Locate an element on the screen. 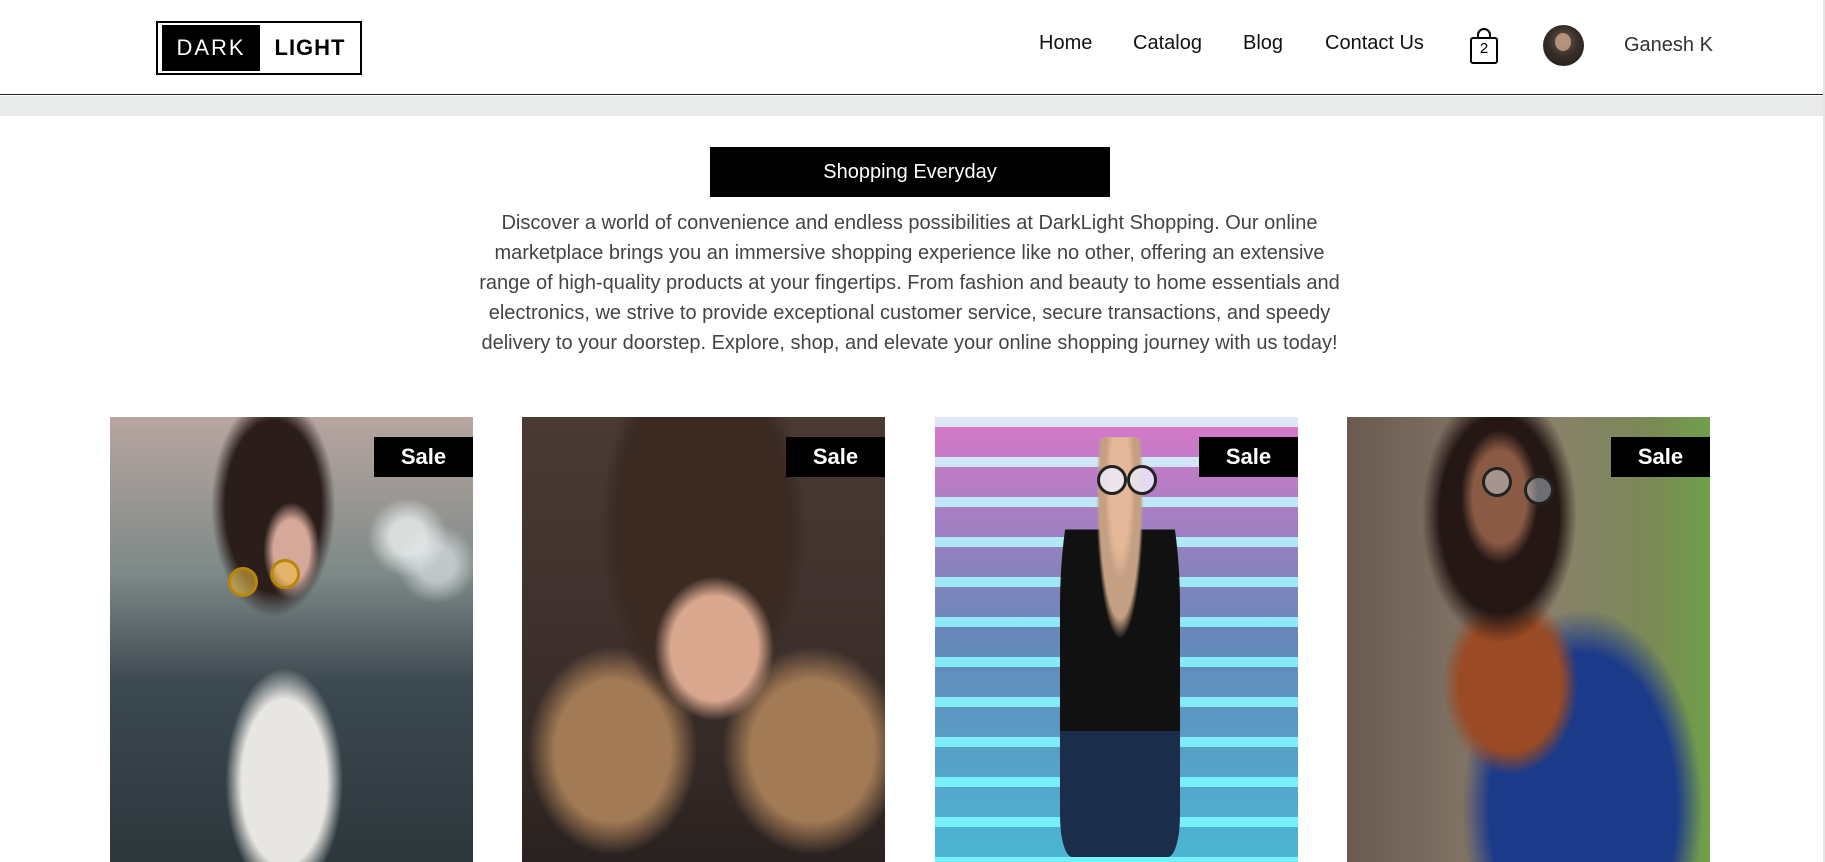  hero-banner: Shopping Everyday is located at coordinates (910, 172).